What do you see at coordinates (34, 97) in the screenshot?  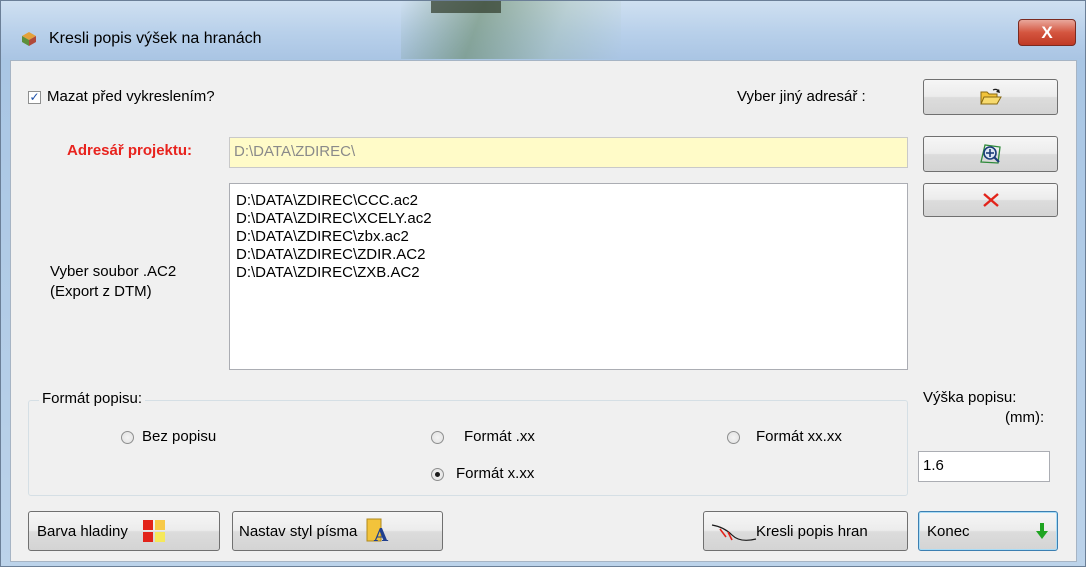 I see `delete-before-draw-checkbox: ✓` at bounding box center [34, 97].